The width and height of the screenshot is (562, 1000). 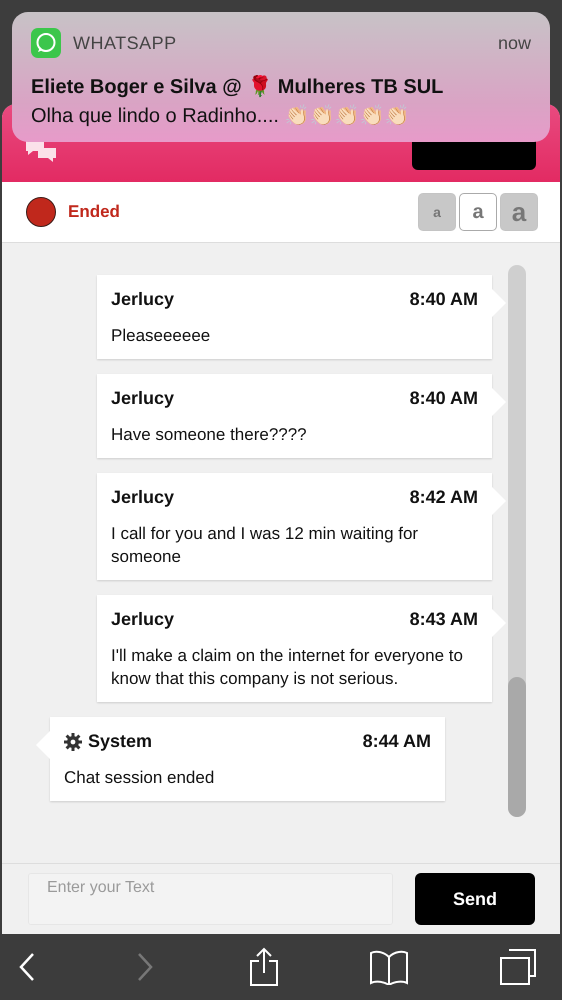 I want to click on book-icon, so click(x=389, y=967).